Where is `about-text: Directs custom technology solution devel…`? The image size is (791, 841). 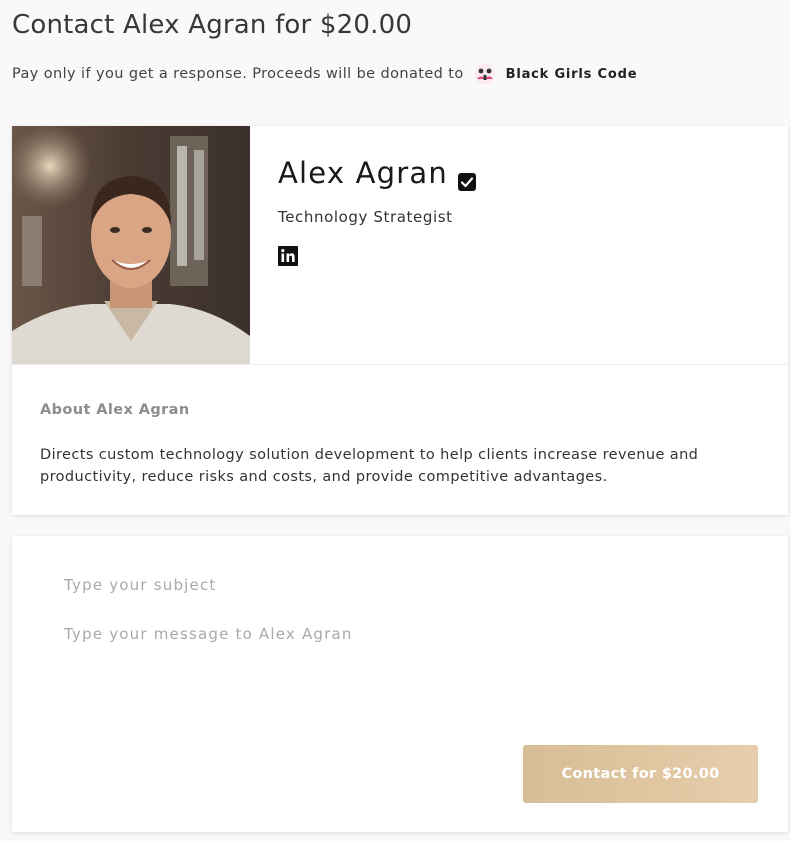 about-text: Directs custom technology solution devel… is located at coordinates (369, 466).